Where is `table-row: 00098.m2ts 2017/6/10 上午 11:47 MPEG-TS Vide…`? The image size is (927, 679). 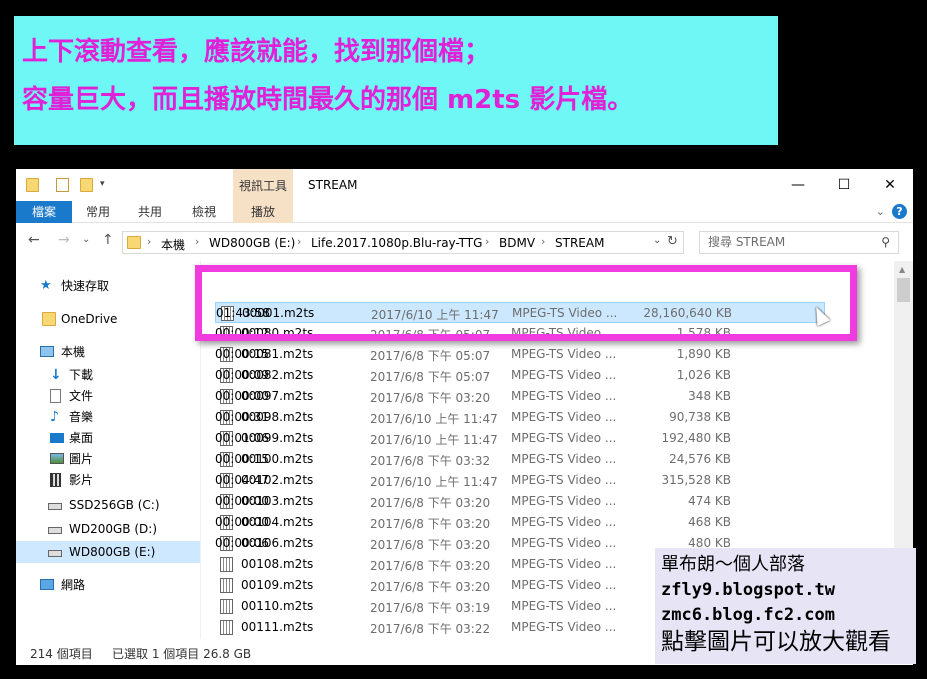
table-row: 00098.m2ts 2017/6/10 上午 11:47 MPEG-TS Vide… is located at coordinates (520, 417).